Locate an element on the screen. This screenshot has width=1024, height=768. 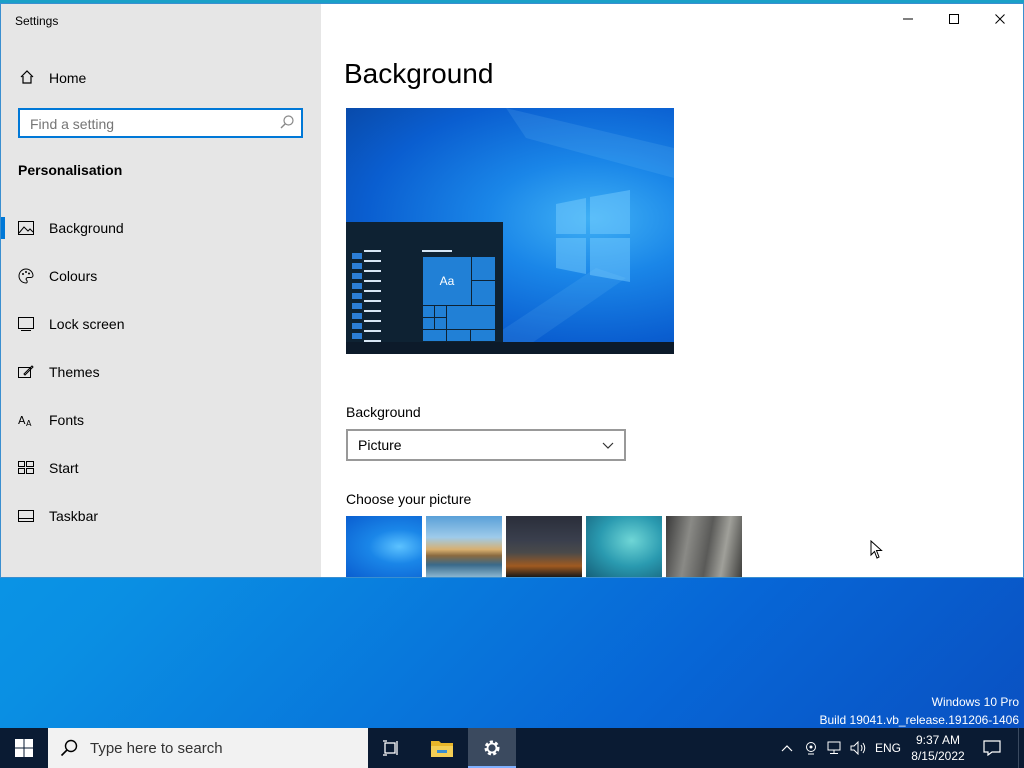
preview-start-menu: Aa is located at coordinates (424, 282).